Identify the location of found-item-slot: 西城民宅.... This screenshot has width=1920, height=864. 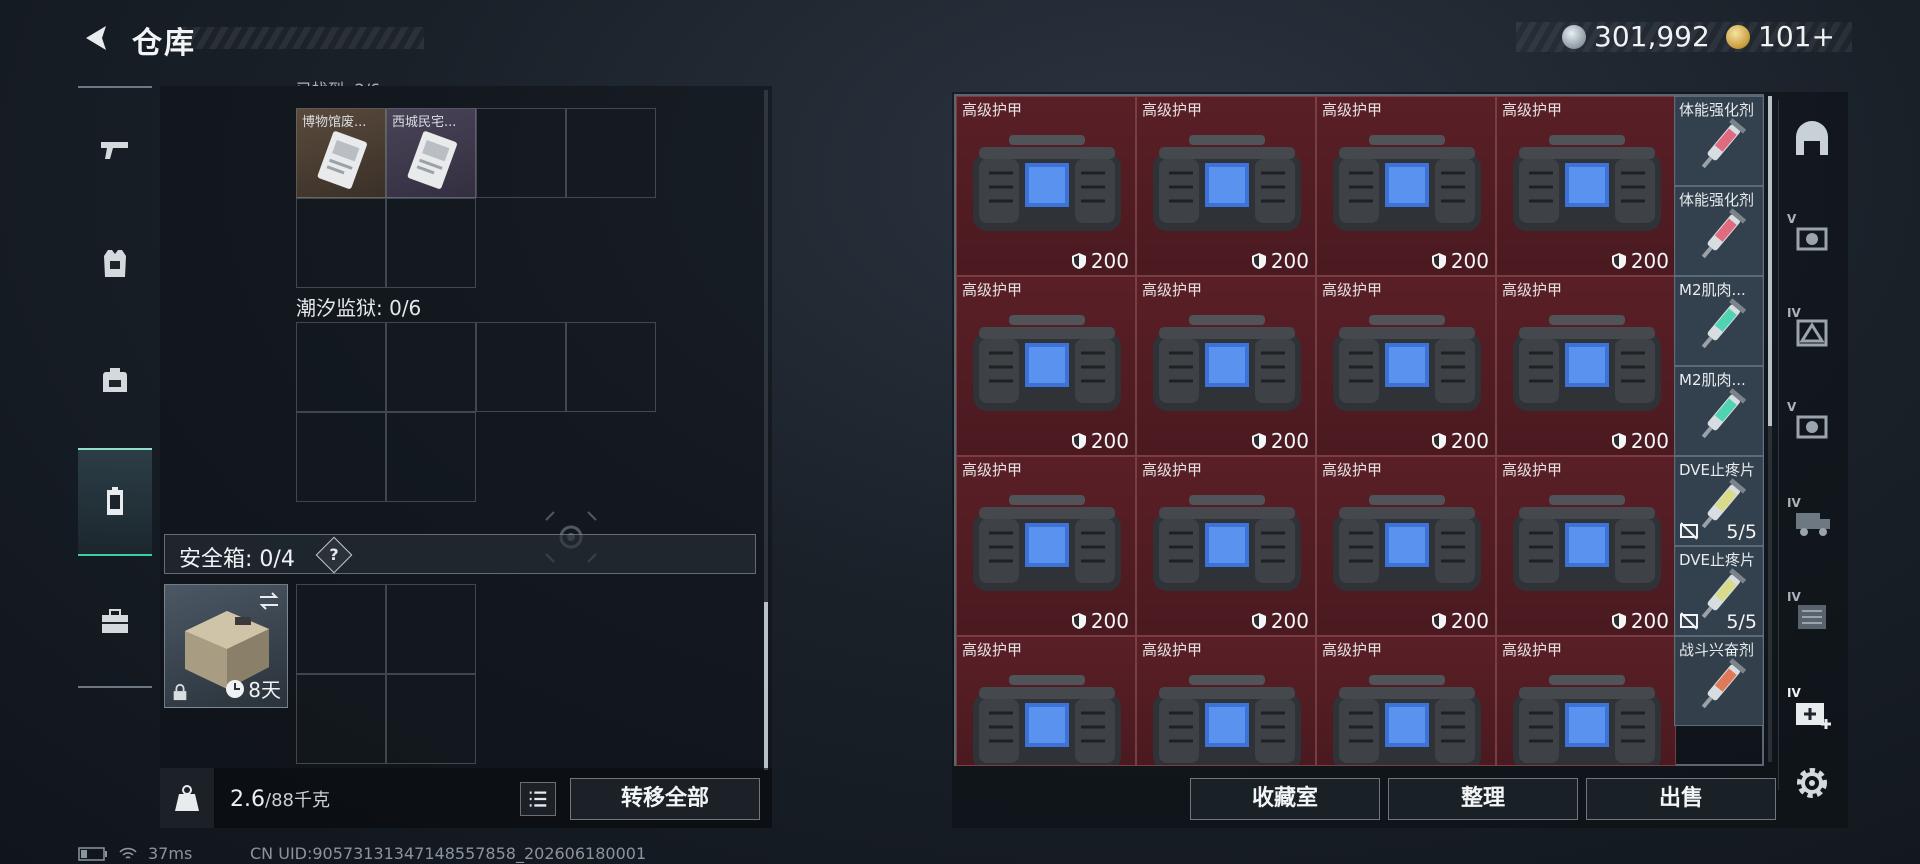
(431, 153).